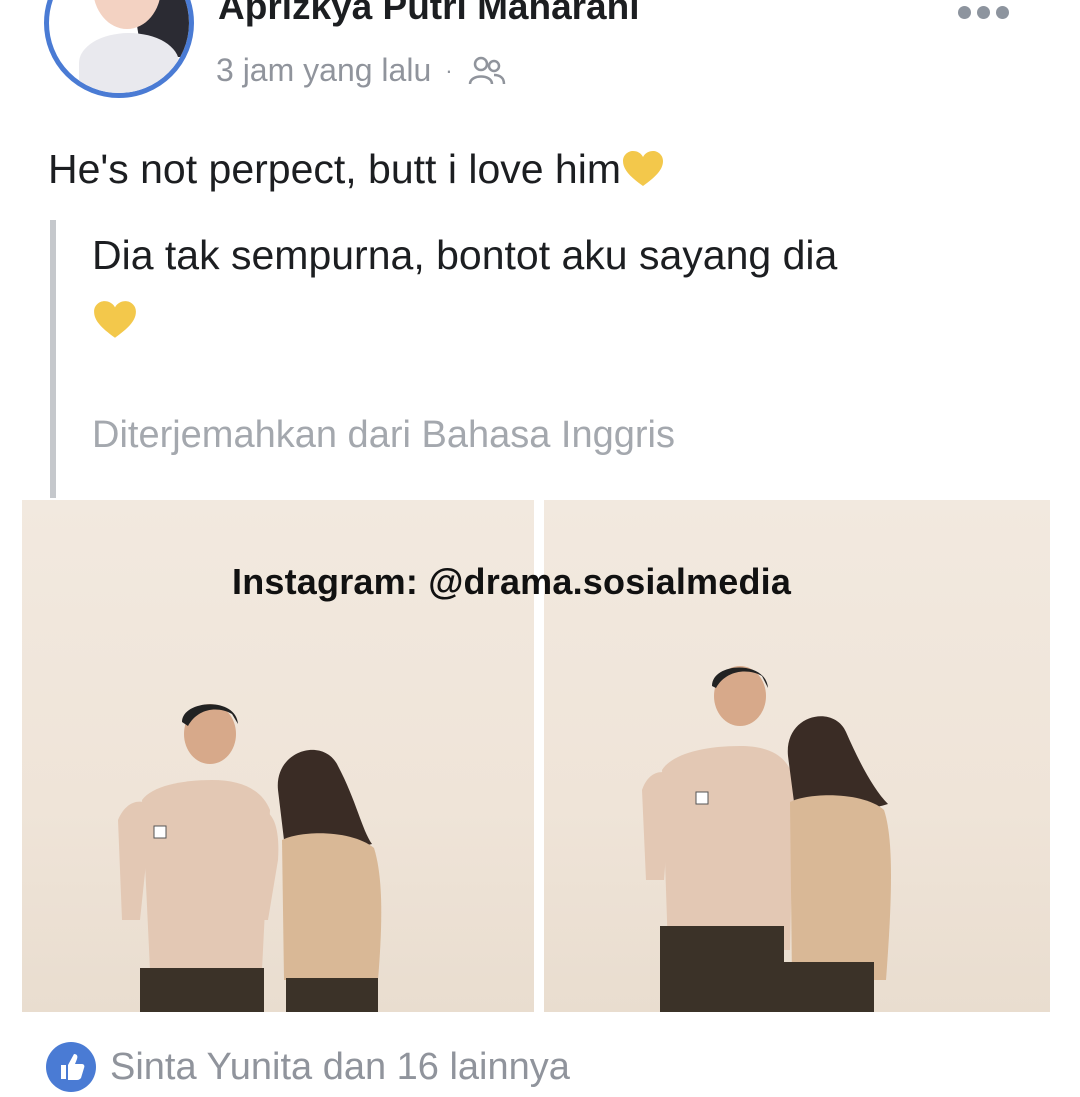 The width and height of the screenshot is (1080, 1097). Describe the element at coordinates (119, 49) in the screenshot. I see `author-avatar` at that location.